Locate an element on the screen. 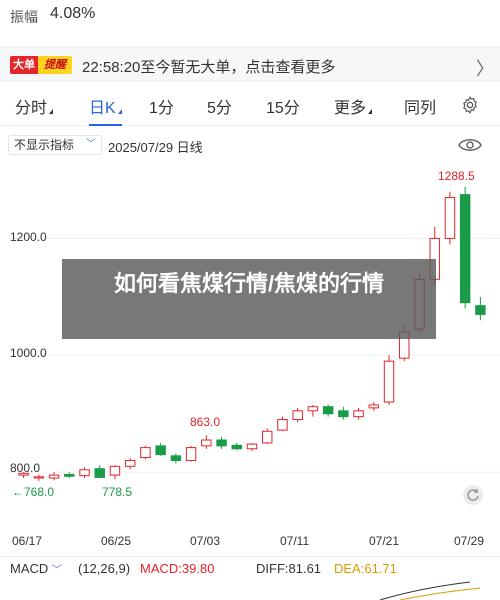 Image resolution: width=500 pixels, height=600 pixels. tab-15min: 15分 is located at coordinates (283, 106).